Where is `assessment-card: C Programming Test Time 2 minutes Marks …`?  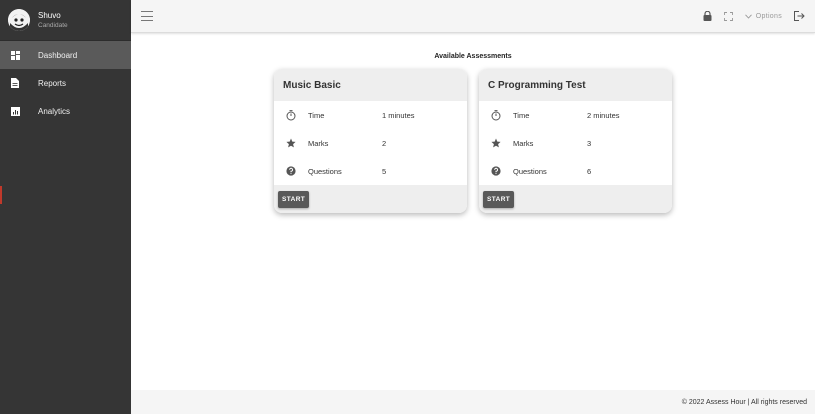 assessment-card: C Programming Test Time 2 minutes Marks … is located at coordinates (575, 141).